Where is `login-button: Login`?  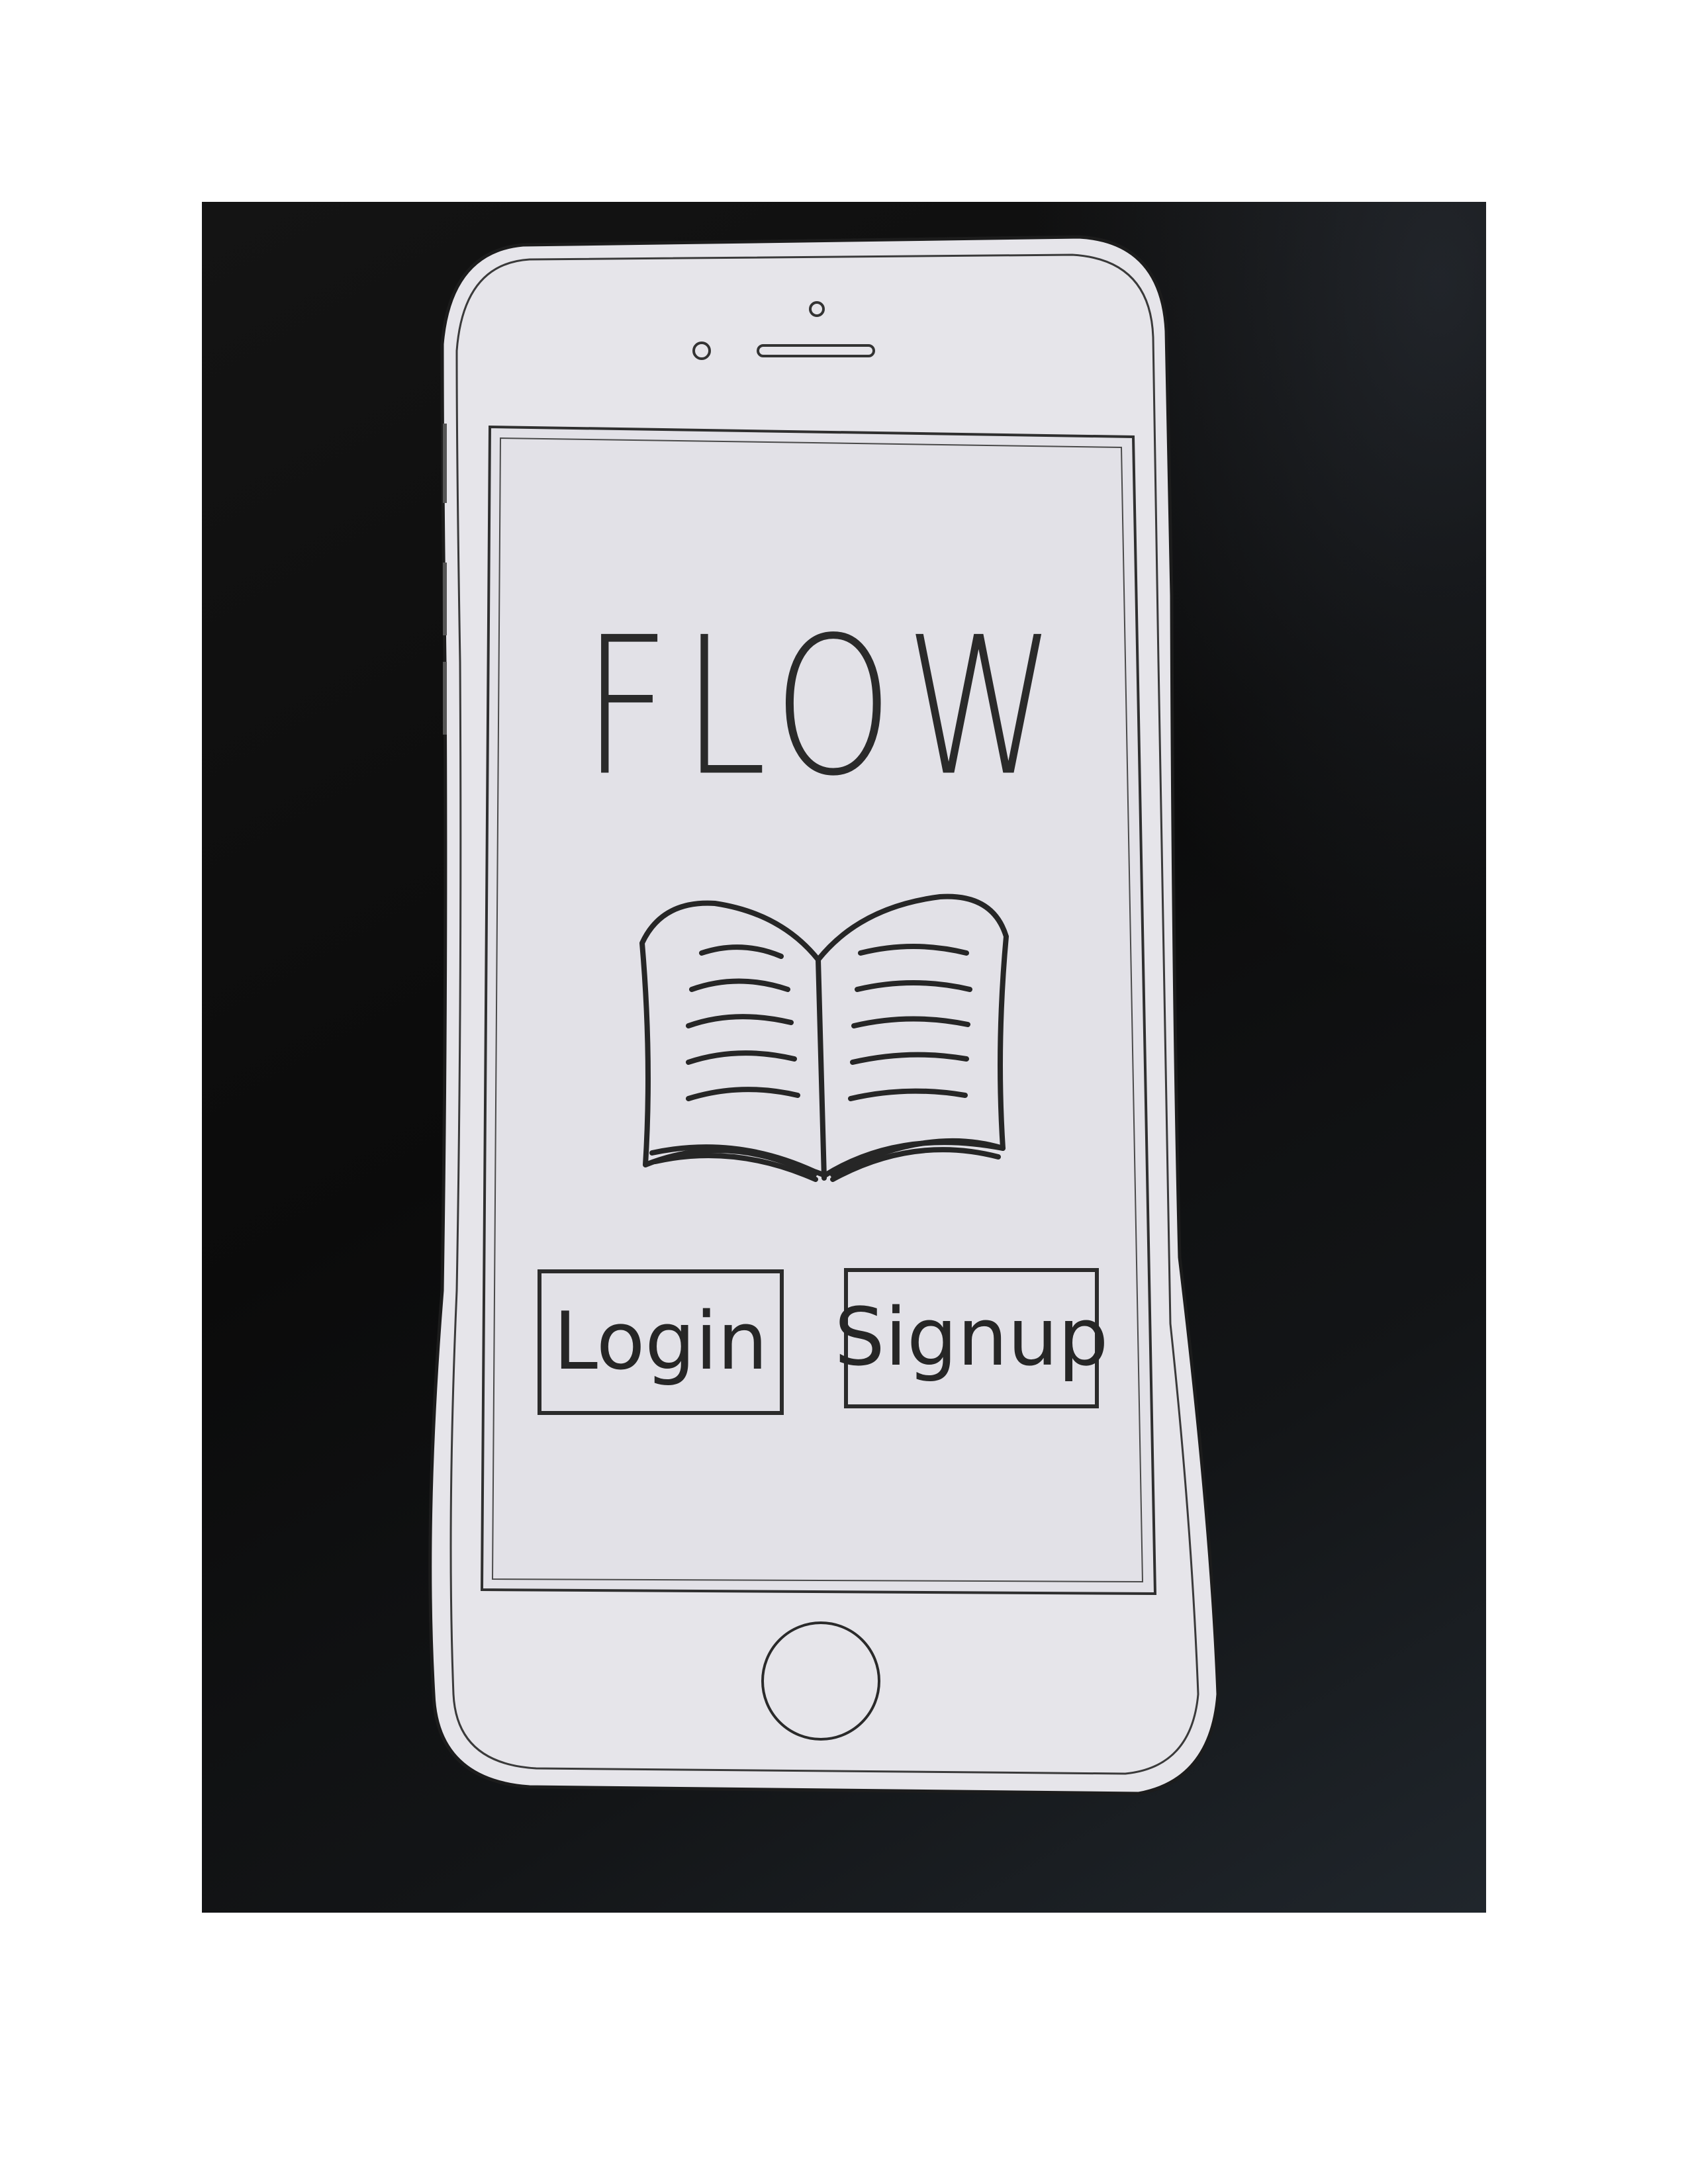
login-button: Login is located at coordinates (661, 1342).